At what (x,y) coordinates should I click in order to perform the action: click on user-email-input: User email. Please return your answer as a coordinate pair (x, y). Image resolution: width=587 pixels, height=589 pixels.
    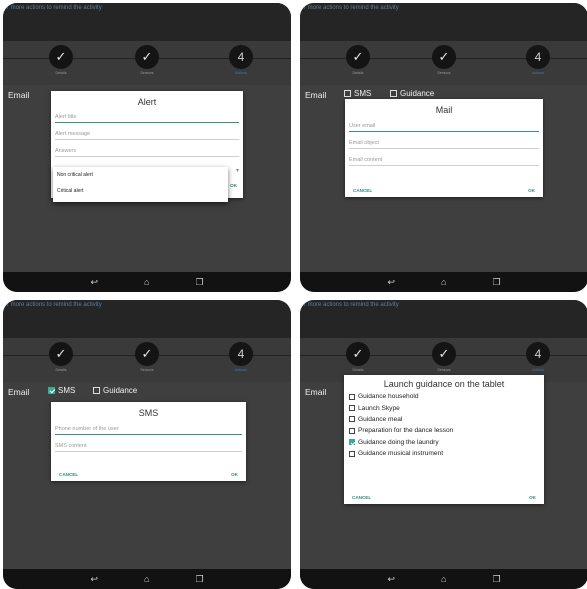
    Looking at the image, I should click on (444, 126).